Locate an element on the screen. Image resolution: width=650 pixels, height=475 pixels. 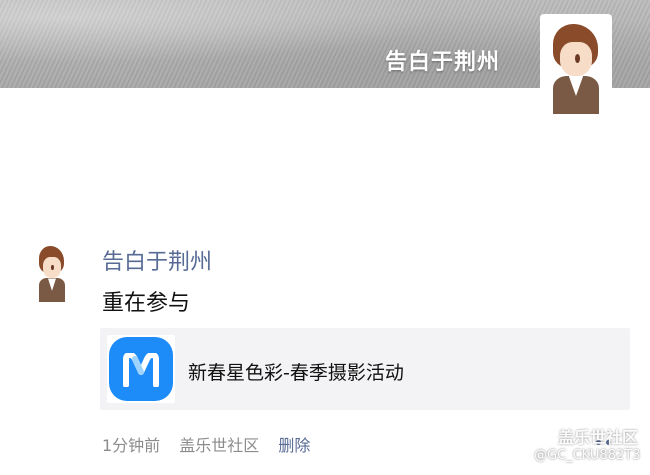
post-author-name: 告白于荆州 is located at coordinates (157, 260).